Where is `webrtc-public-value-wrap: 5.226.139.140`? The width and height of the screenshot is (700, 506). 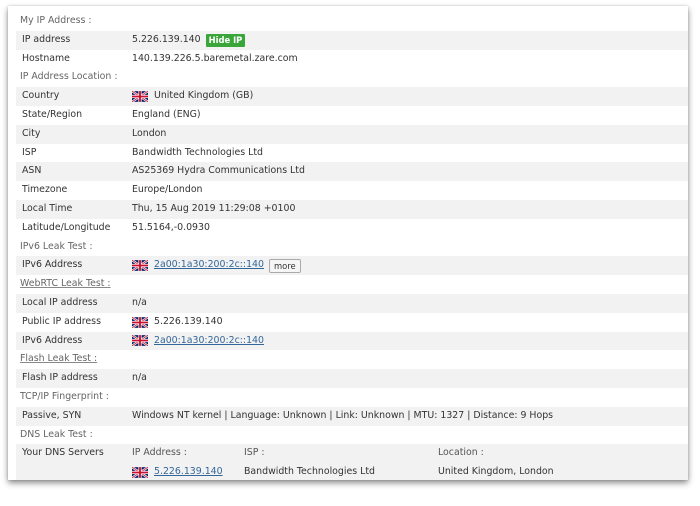 webrtc-public-value-wrap: 5.226.139.140 is located at coordinates (177, 322).